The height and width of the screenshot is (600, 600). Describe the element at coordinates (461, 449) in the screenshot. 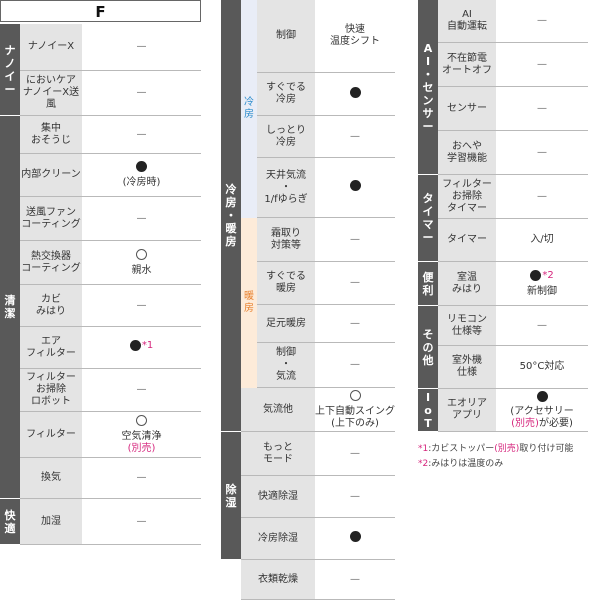

I see `footnote-text: :カビストッパー` at that location.